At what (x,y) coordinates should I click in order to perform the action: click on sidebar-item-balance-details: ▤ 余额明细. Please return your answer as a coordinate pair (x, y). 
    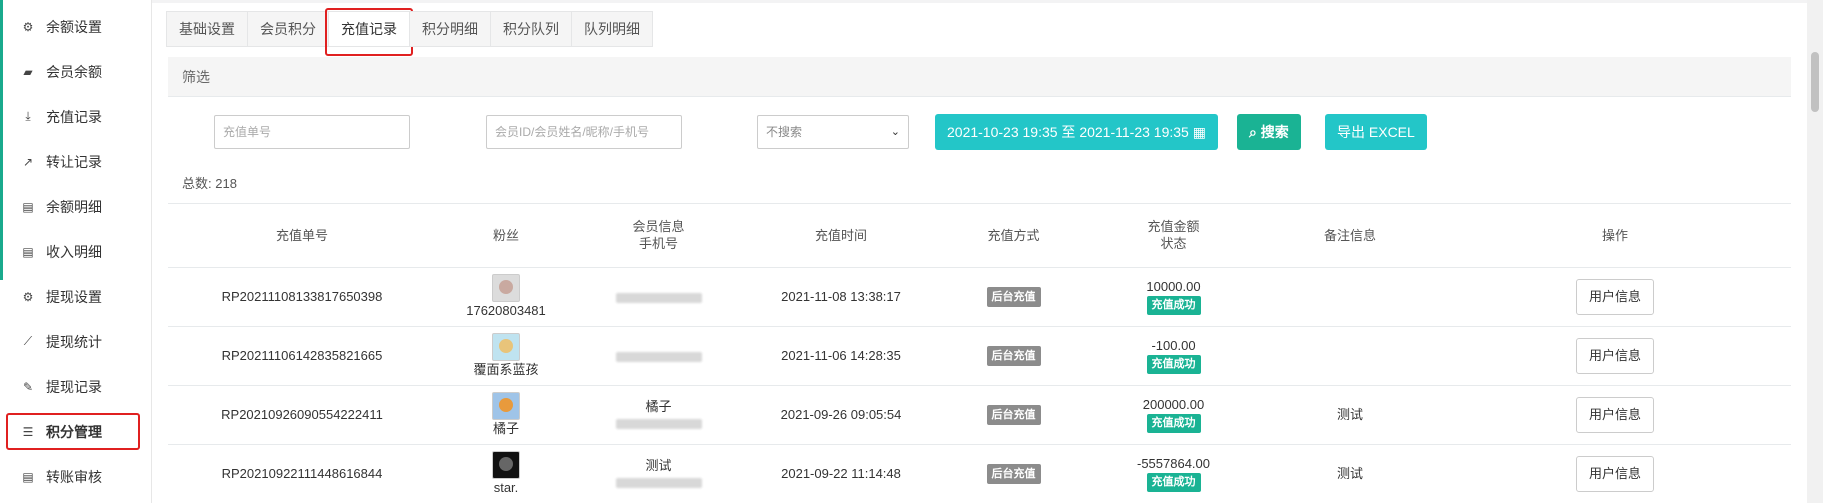
    Looking at the image, I should click on (75, 206).